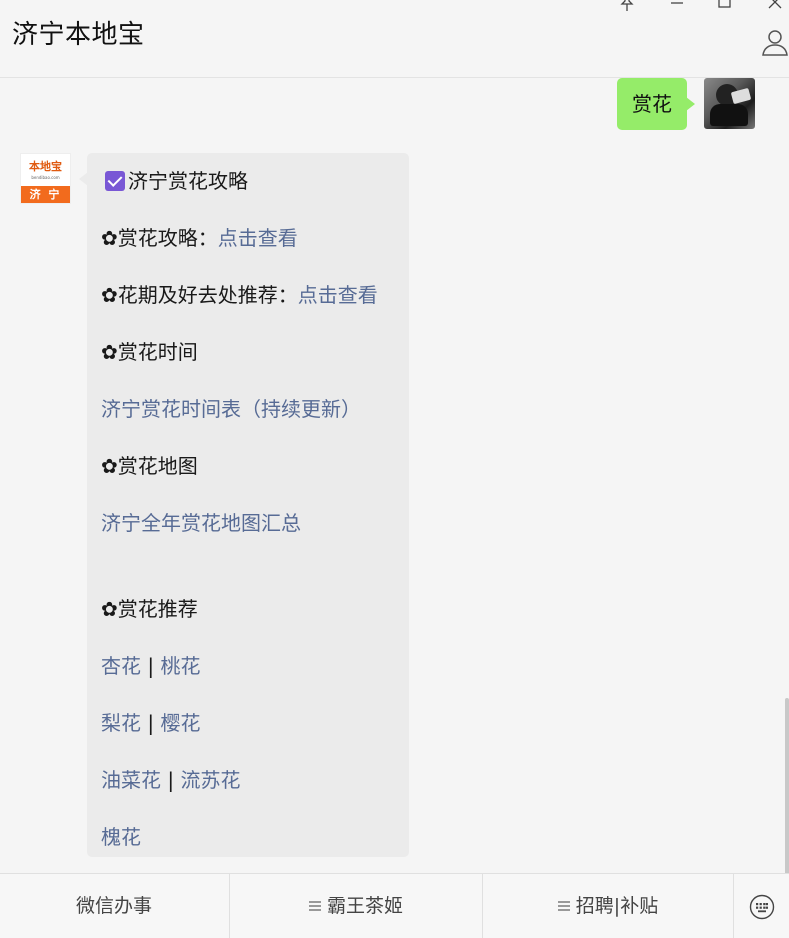  What do you see at coordinates (258, 238) in the screenshot?
I see `view-guide-link: 点击查看` at bounding box center [258, 238].